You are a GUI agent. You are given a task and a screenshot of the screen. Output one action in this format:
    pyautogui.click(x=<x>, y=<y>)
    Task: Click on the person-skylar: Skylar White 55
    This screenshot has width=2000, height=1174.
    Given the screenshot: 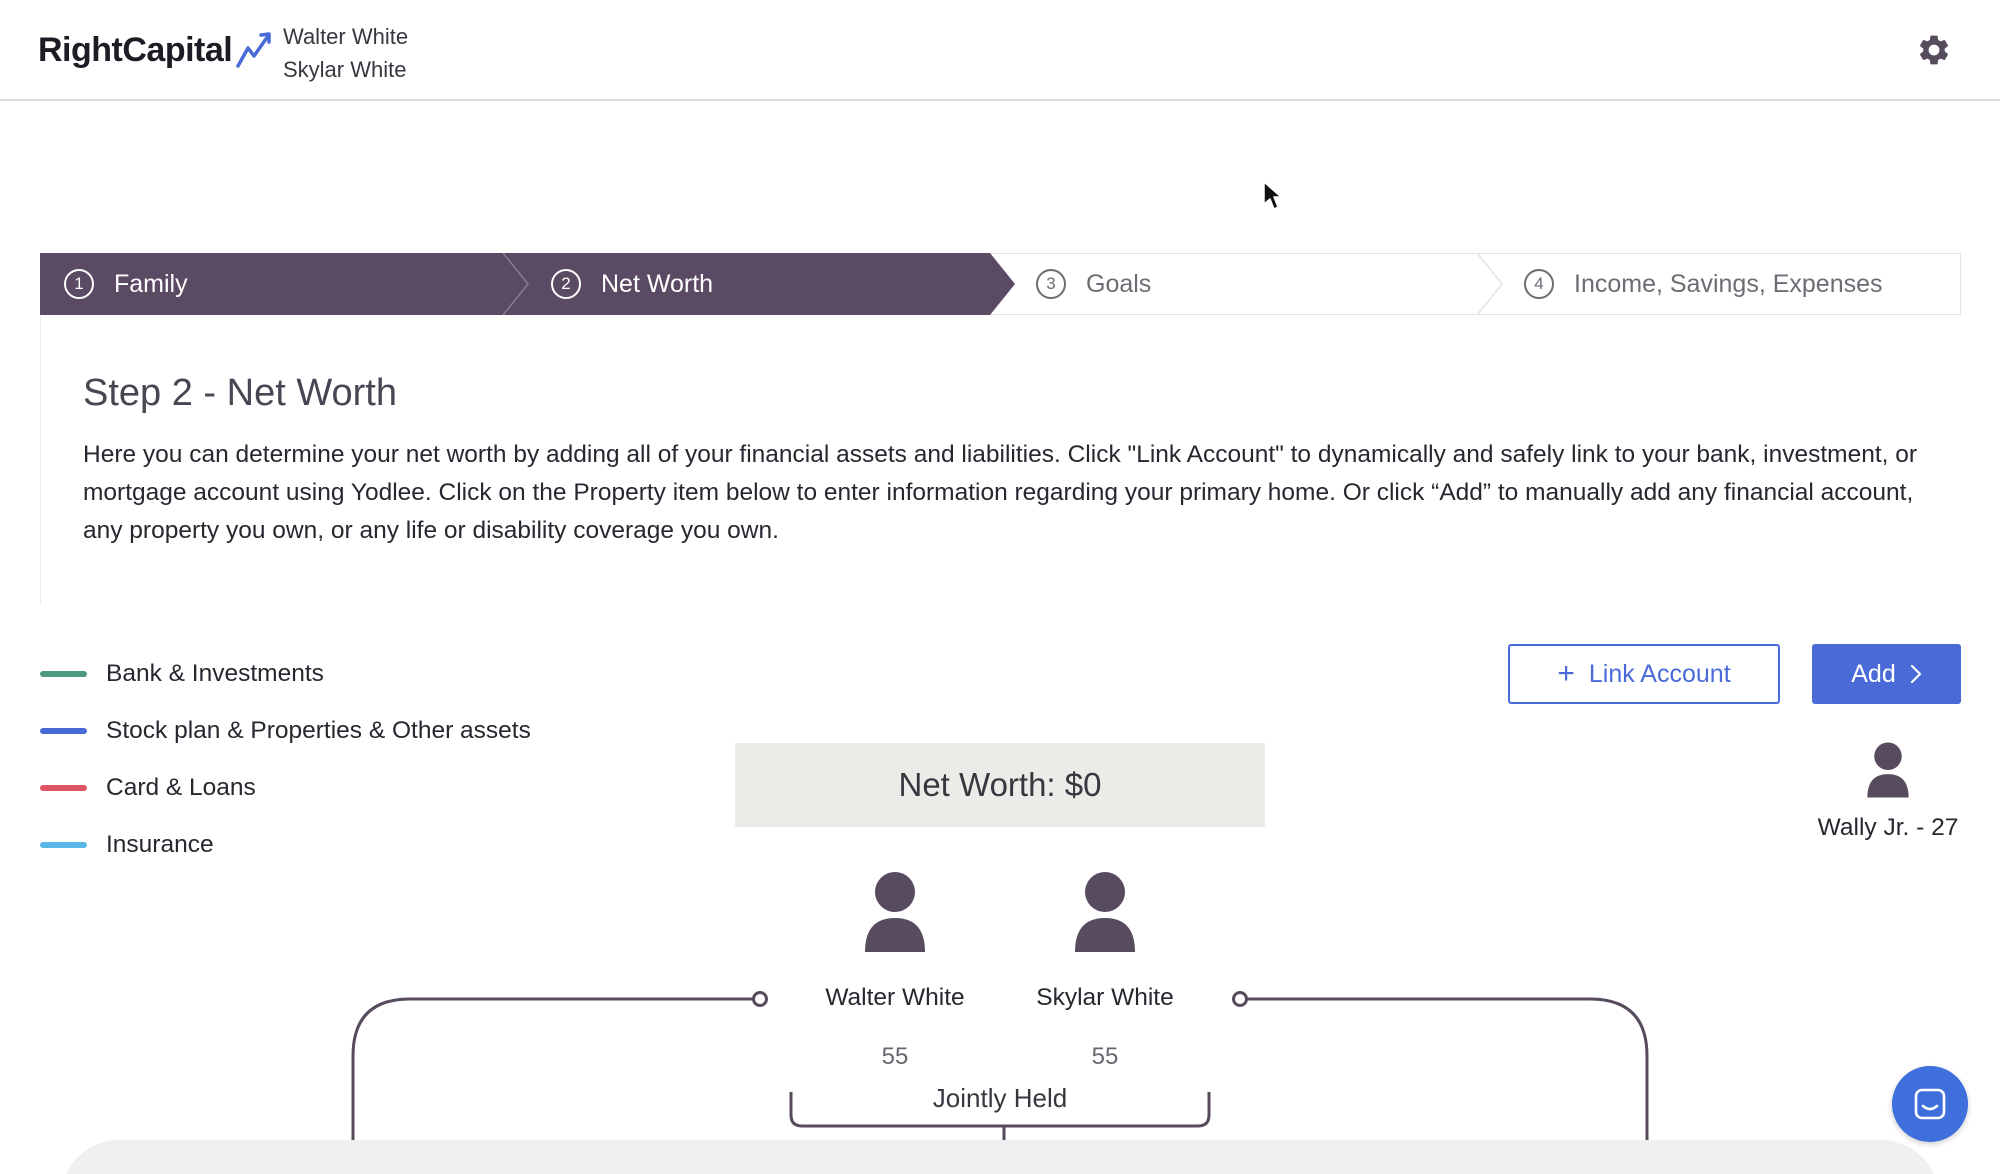 What is the action you would take?
    pyautogui.click(x=1105, y=971)
    